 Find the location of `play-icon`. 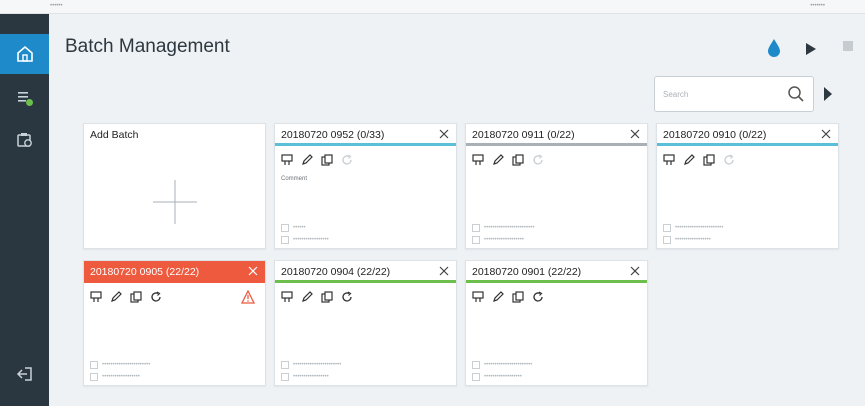

play-icon is located at coordinates (811, 49).